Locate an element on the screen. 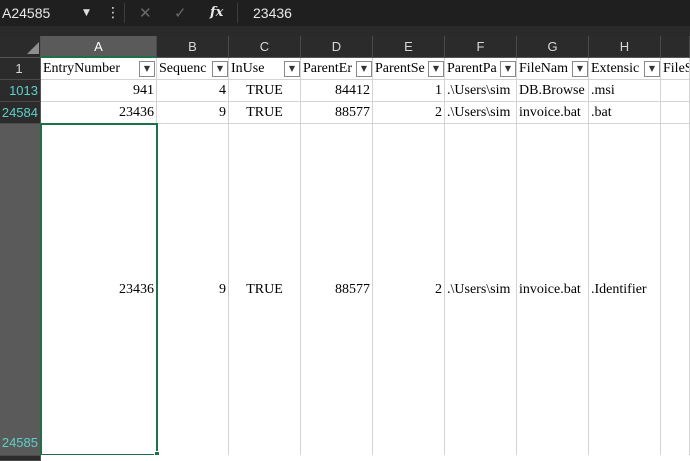 The image size is (690, 461). table-cell: .msi is located at coordinates (625, 91).